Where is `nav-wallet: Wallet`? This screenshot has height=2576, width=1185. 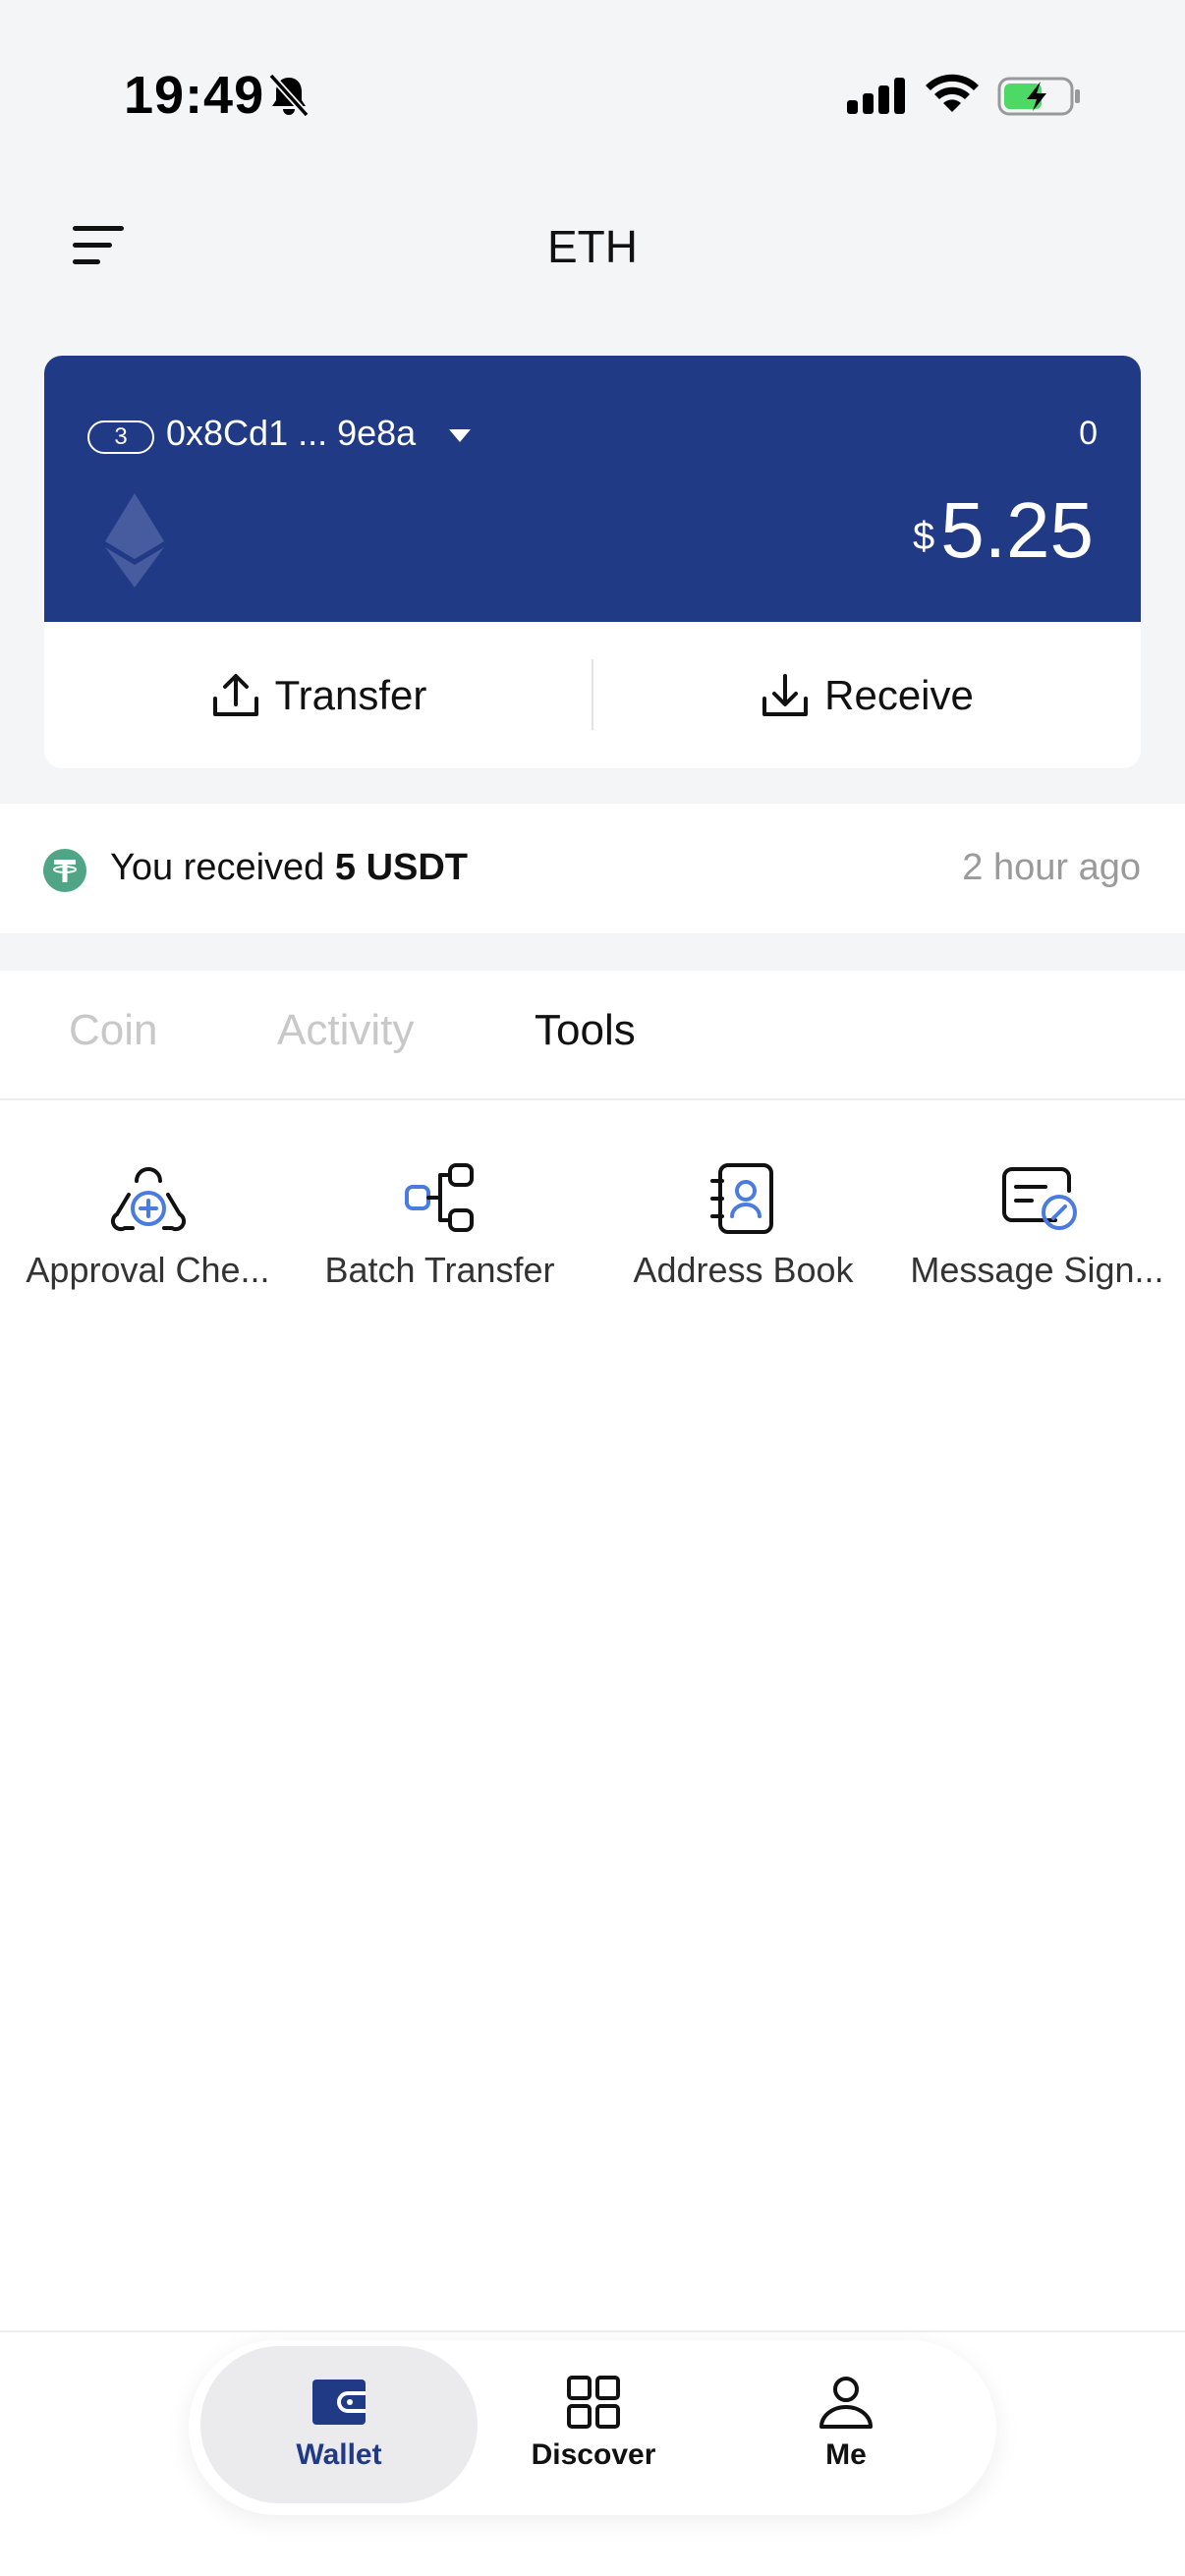 nav-wallet: Wallet is located at coordinates (339, 2424).